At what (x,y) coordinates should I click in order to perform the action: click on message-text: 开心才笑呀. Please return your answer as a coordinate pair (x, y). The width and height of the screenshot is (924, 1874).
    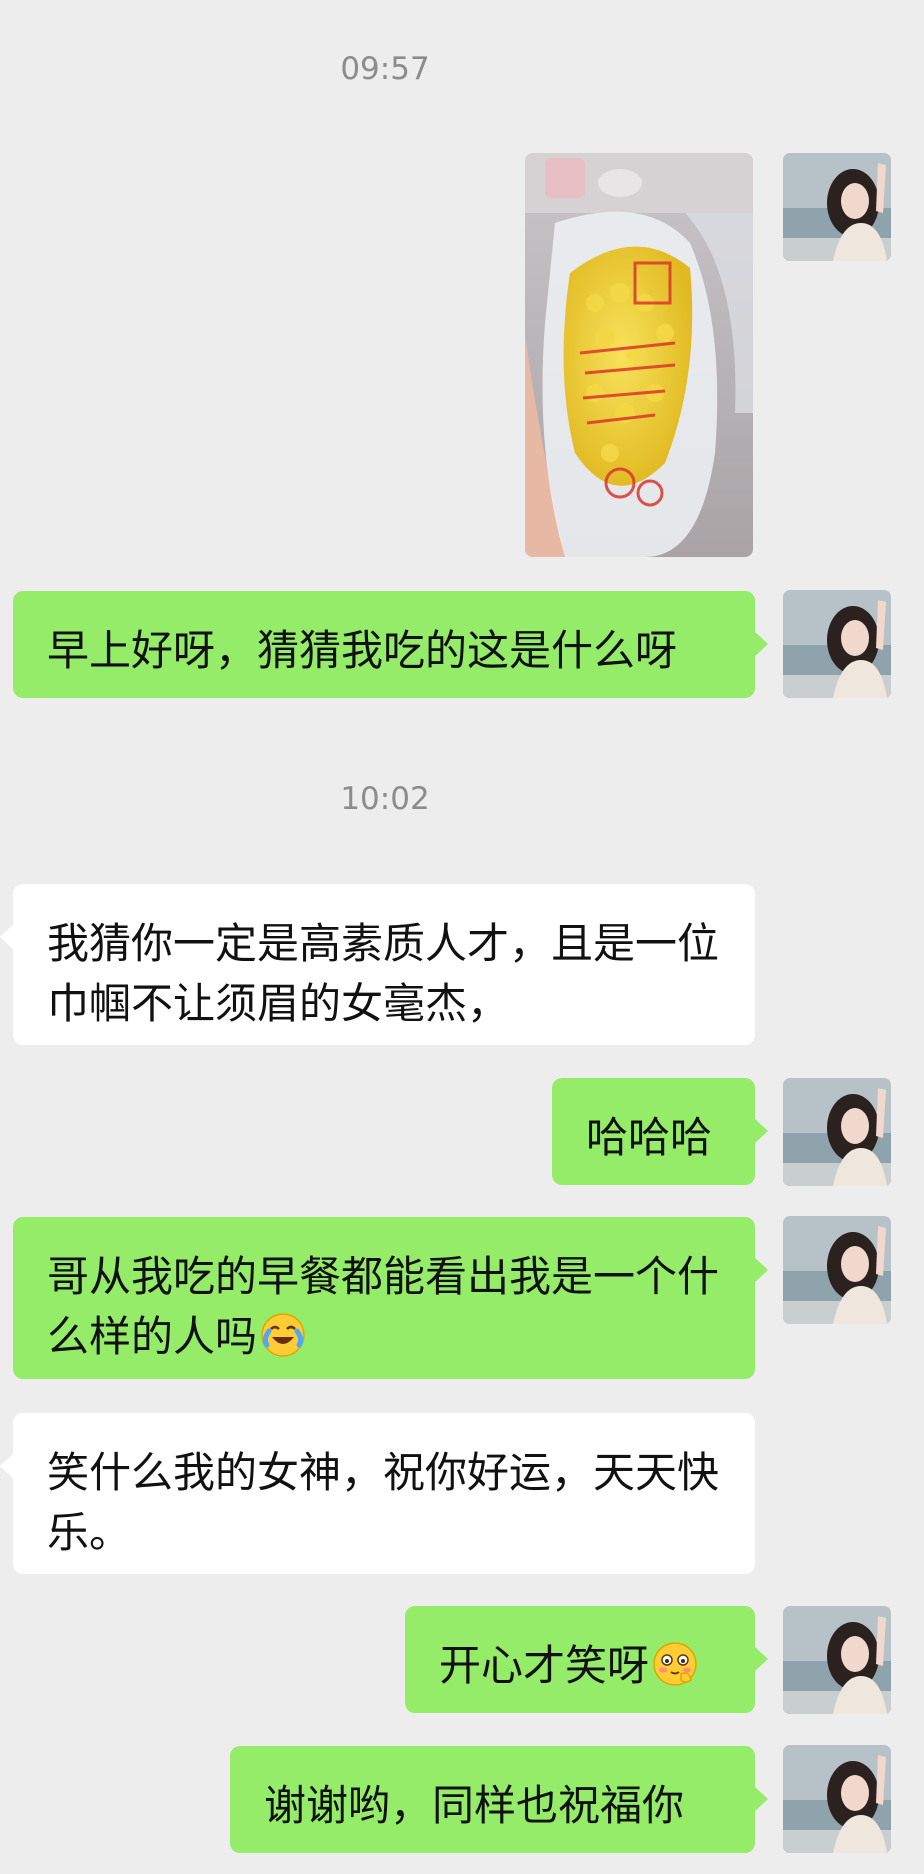
    Looking at the image, I should click on (544, 1665).